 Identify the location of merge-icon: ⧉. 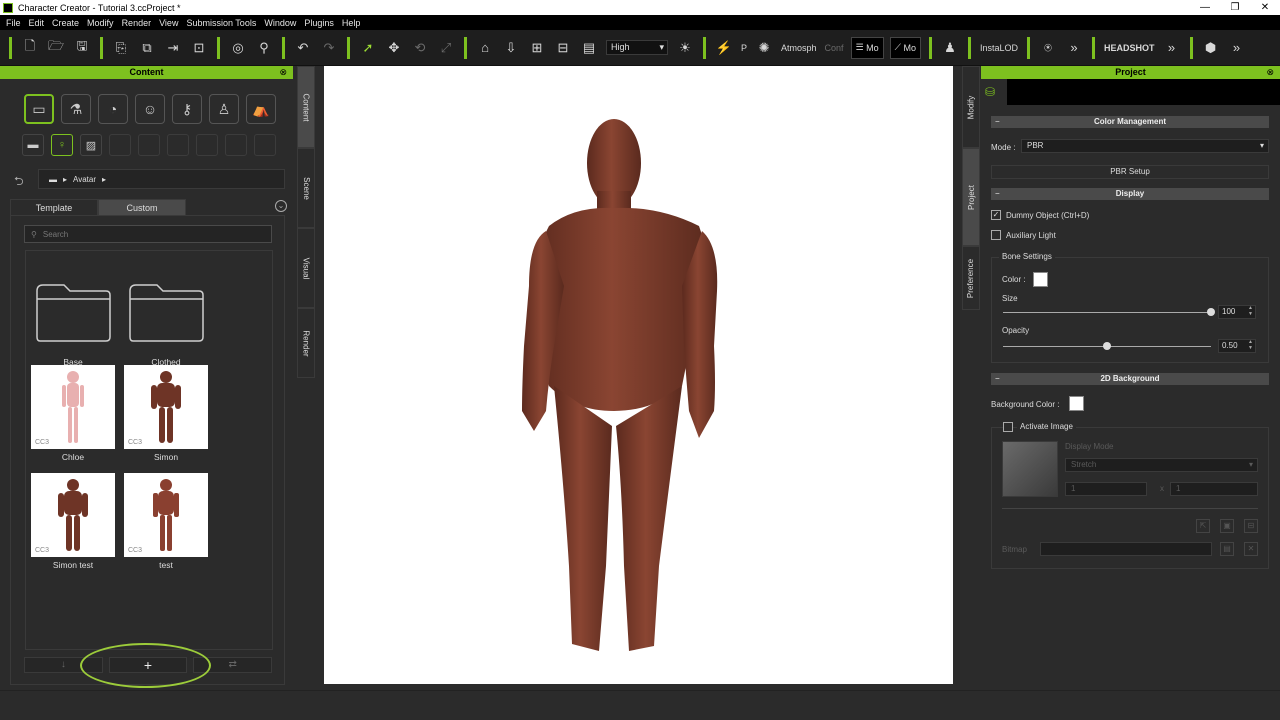
(147, 48).